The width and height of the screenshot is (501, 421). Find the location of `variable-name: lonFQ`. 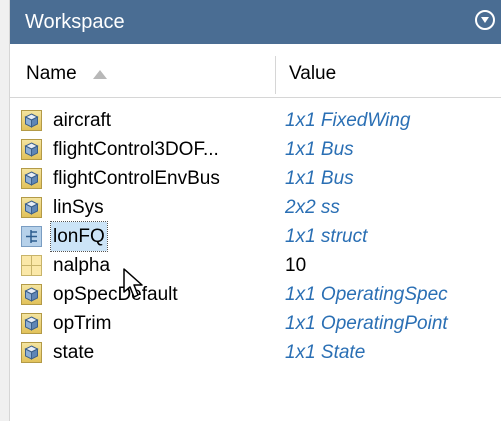

variable-name: lonFQ is located at coordinates (79, 236).